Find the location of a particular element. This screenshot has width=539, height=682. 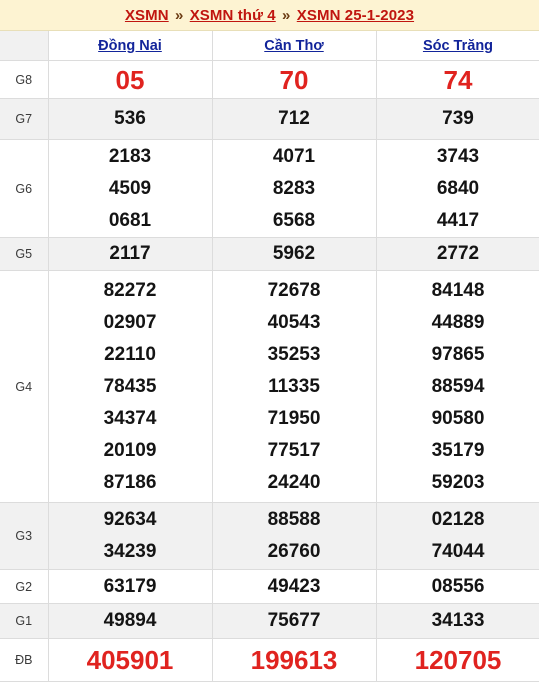

prize-label: G3 is located at coordinates (24, 536).